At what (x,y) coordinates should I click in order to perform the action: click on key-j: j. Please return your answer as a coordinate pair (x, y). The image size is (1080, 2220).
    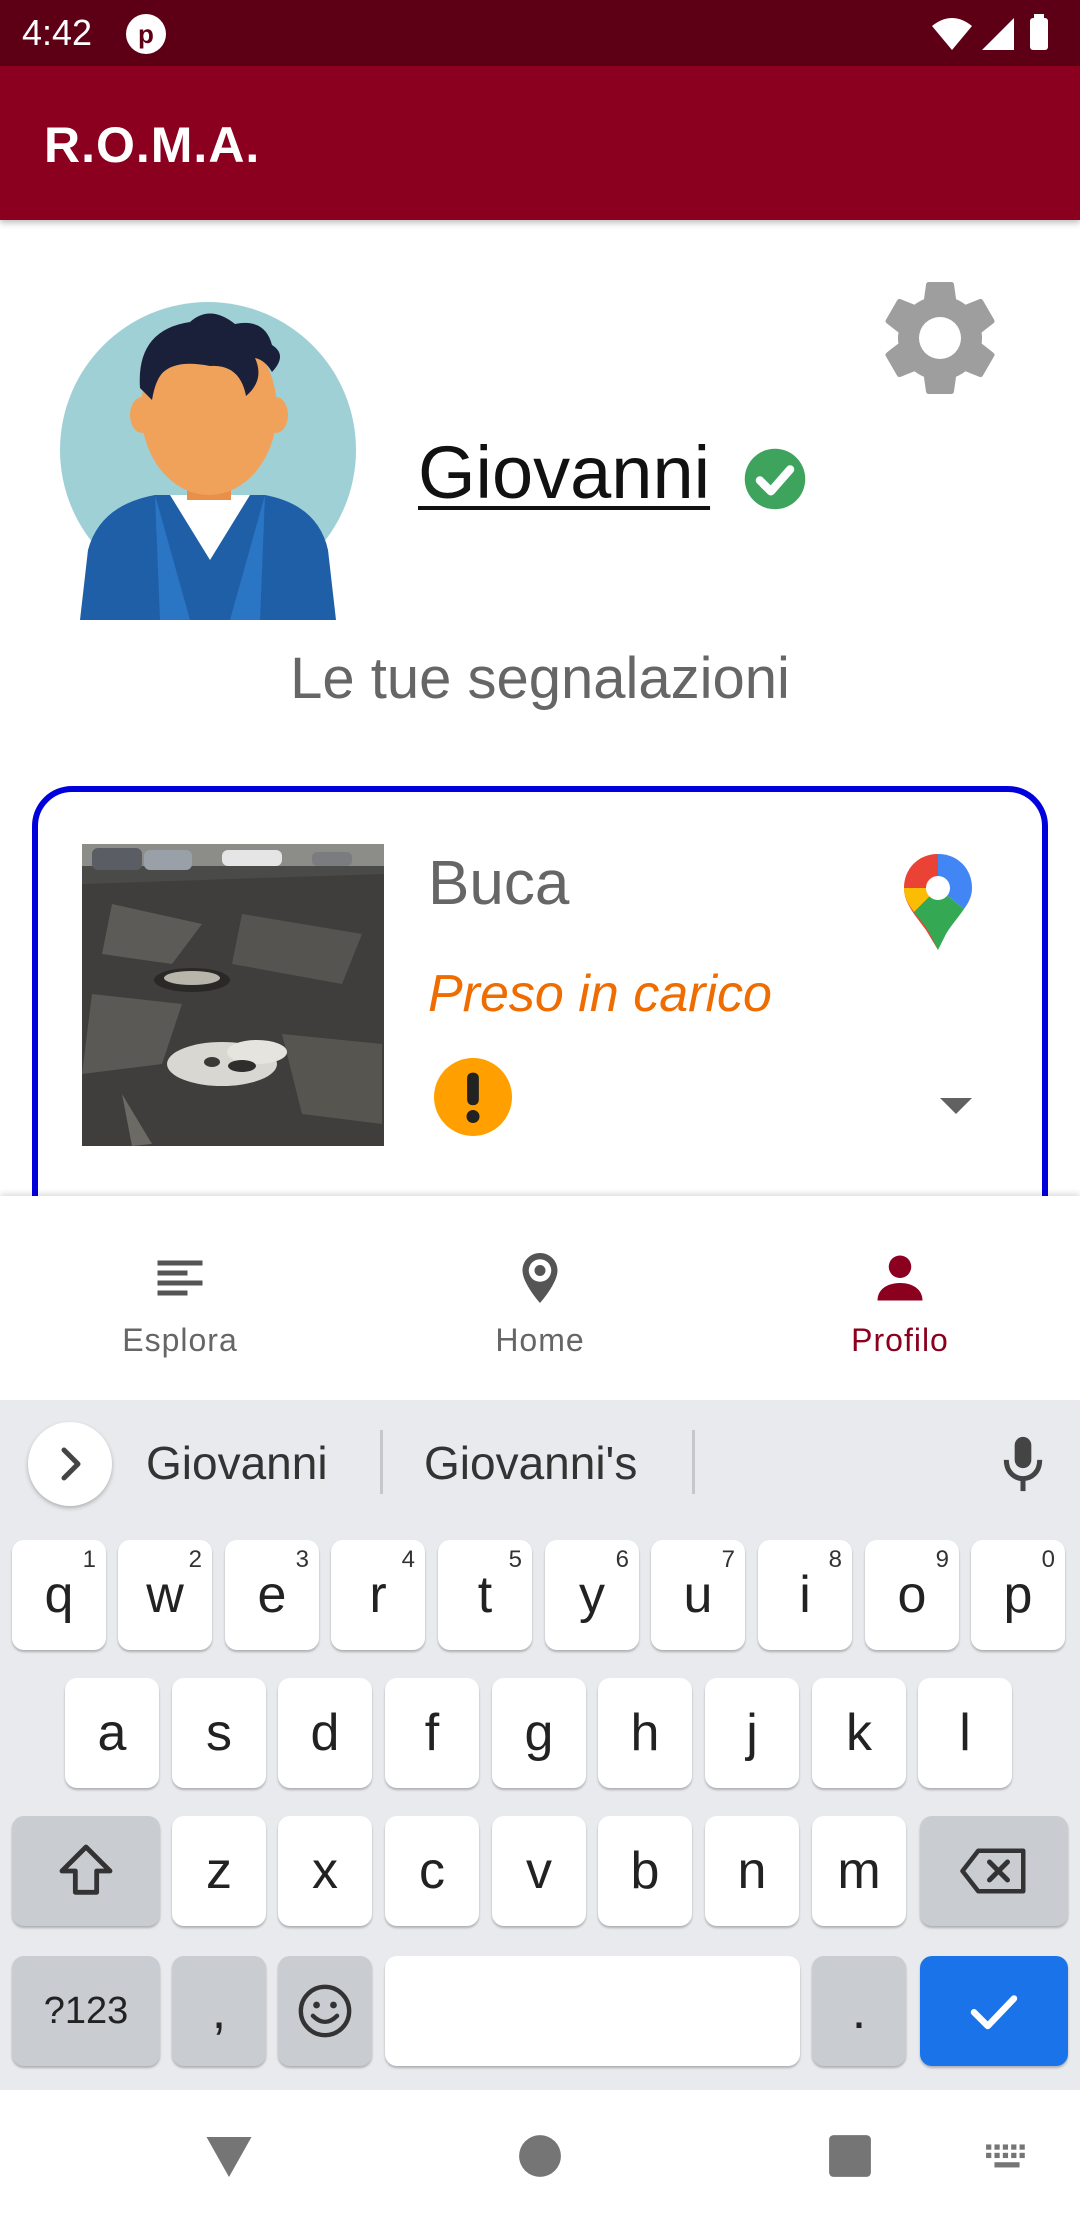
    Looking at the image, I should click on (752, 1733).